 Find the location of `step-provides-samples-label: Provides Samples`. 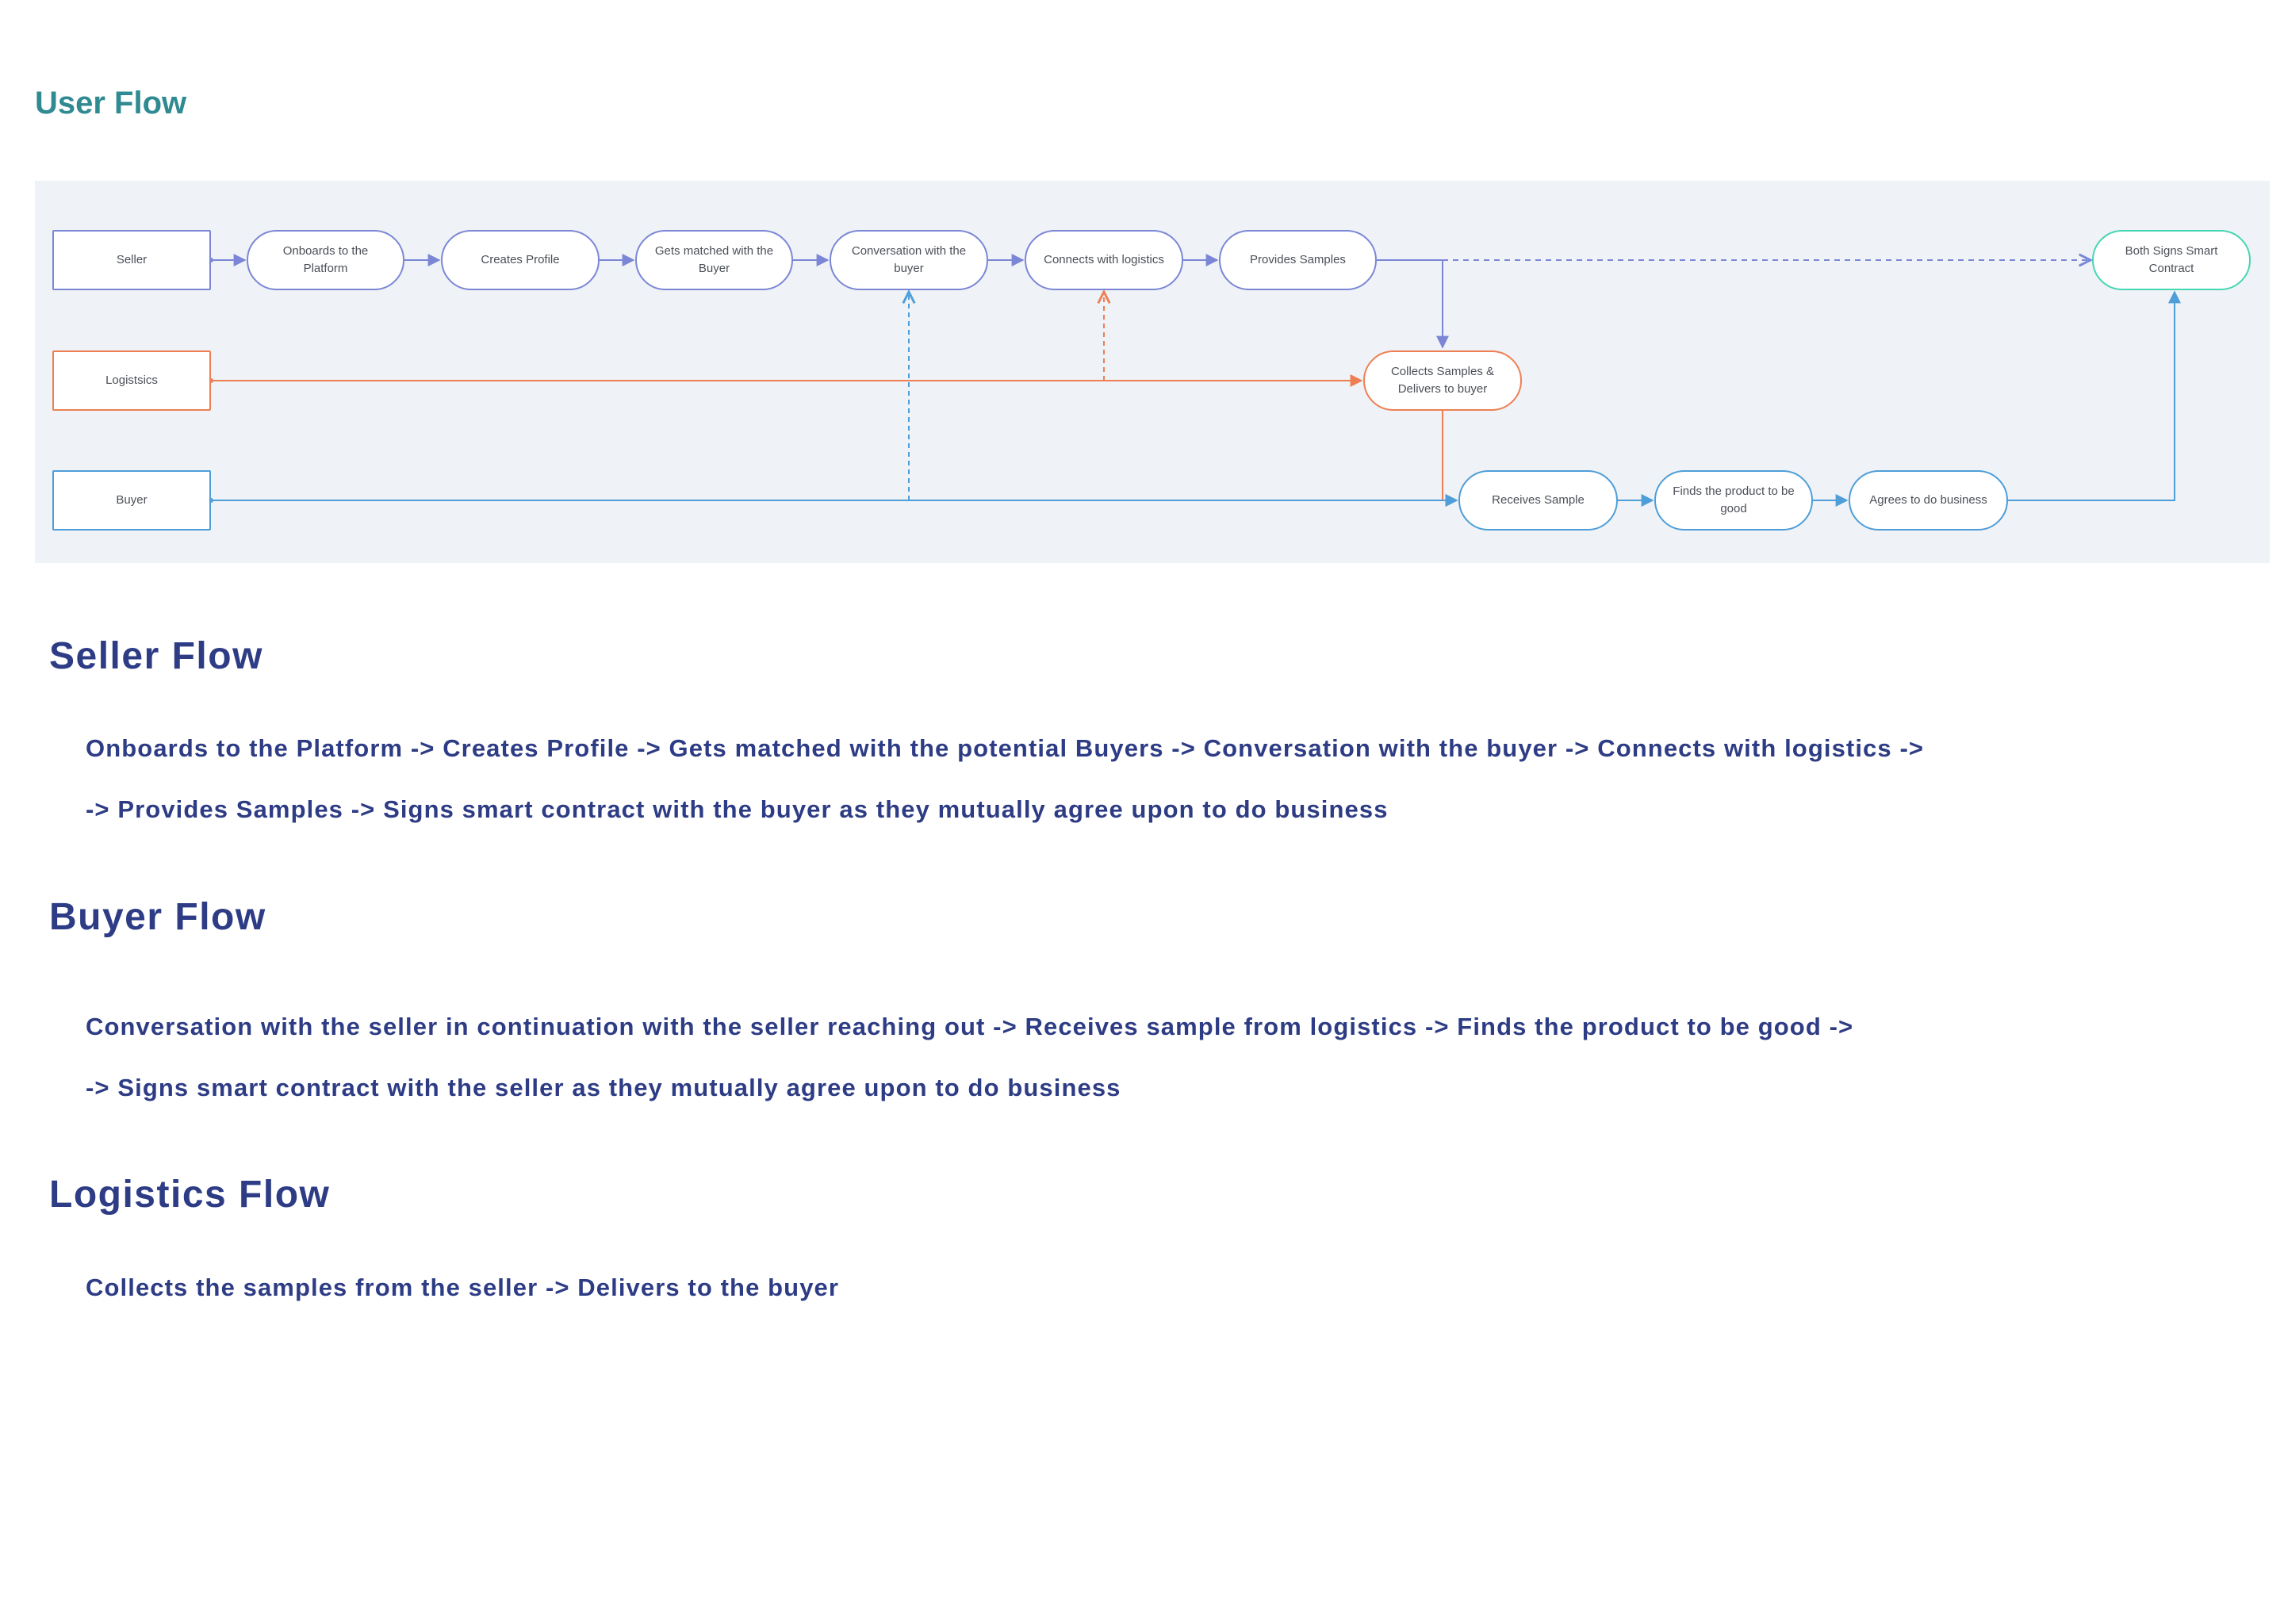

step-provides-samples-label: Provides Samples is located at coordinates (1298, 259).